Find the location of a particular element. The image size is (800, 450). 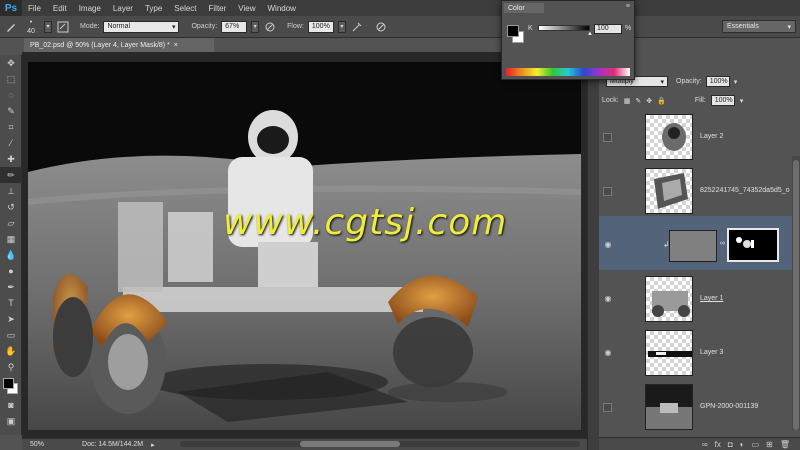

layer-row: ◉ Layer 1 is located at coordinates (695, 300).